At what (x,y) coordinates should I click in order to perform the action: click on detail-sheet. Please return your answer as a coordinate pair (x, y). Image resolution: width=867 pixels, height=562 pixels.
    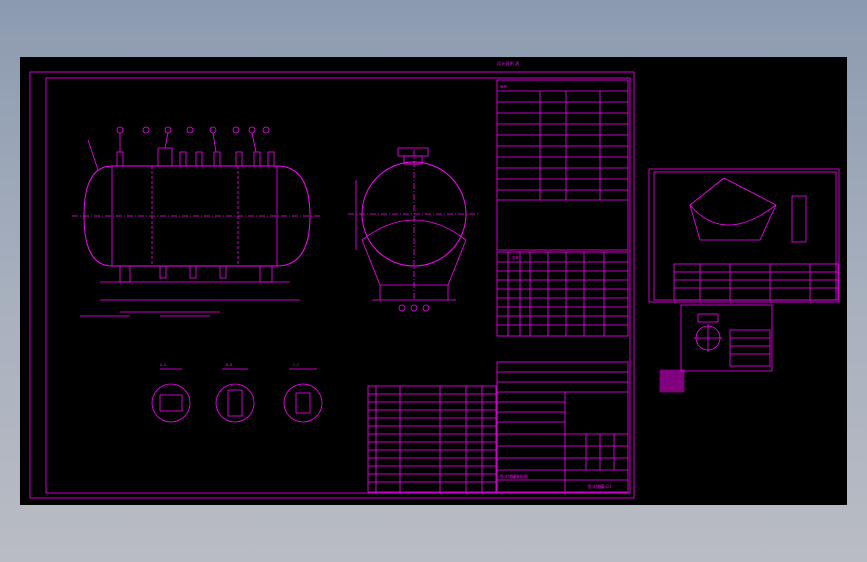
    Looking at the image, I should click on (716, 348).